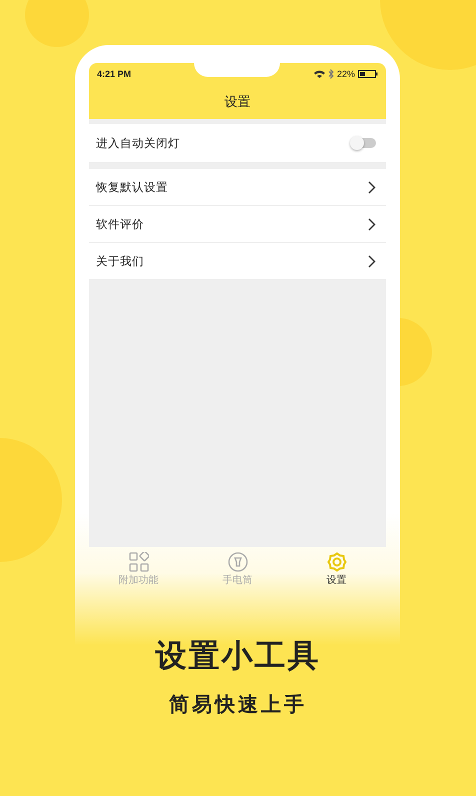  What do you see at coordinates (238, 656) in the screenshot?
I see `promo-title: 设置小工具` at bounding box center [238, 656].